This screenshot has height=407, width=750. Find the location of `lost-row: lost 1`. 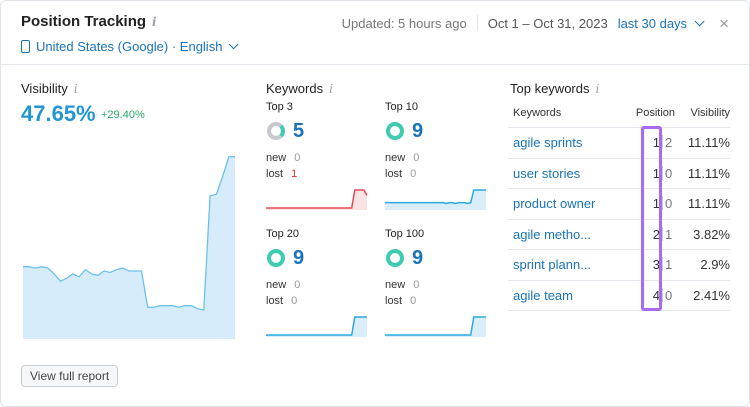

lost-row: lost 1 is located at coordinates (282, 174).